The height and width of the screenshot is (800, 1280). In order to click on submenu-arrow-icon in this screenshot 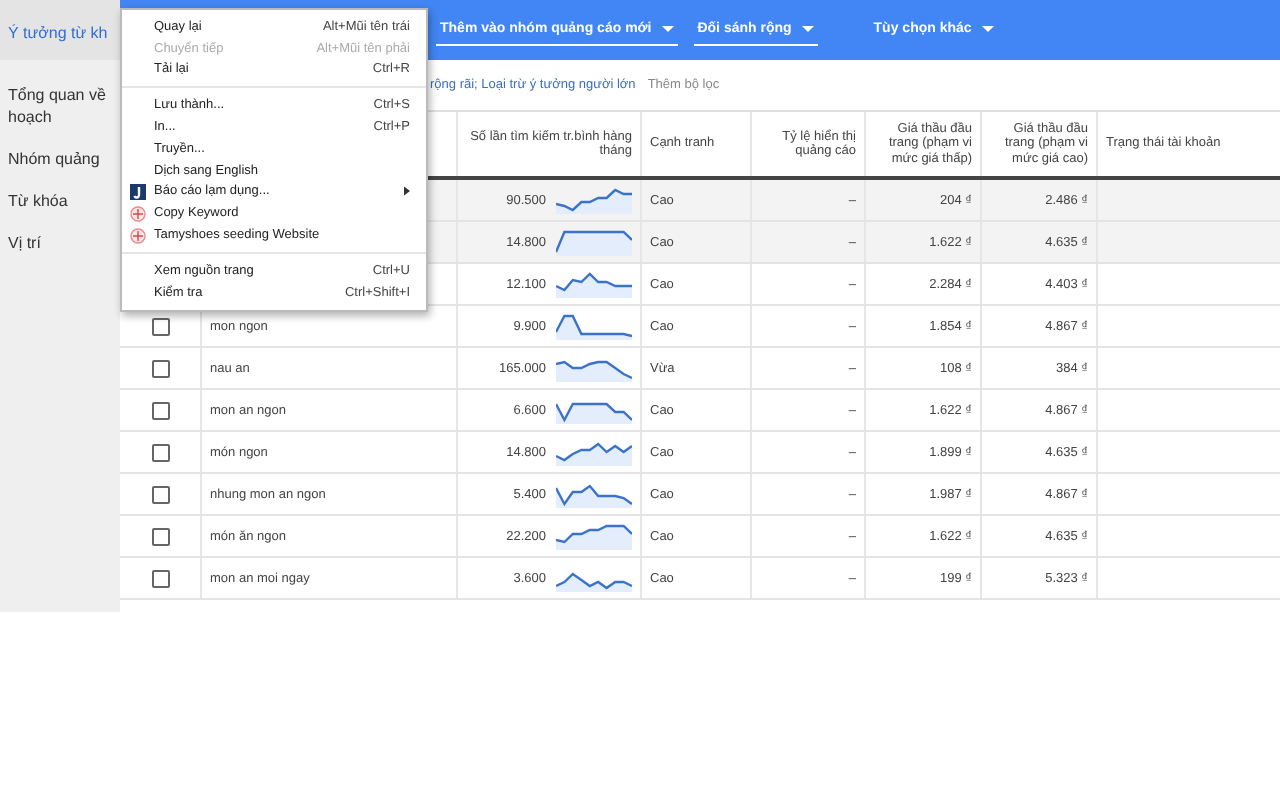, I will do `click(407, 191)`.